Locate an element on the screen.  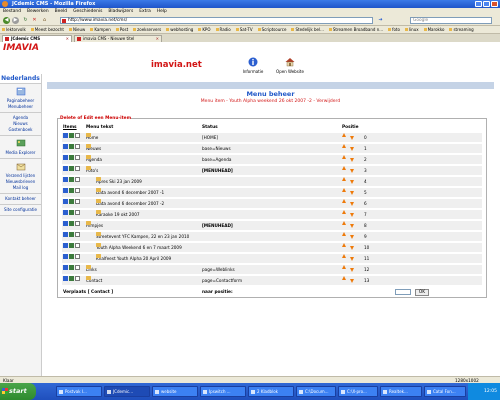
reload-icon: ↻ is located at coordinates (25, 20).